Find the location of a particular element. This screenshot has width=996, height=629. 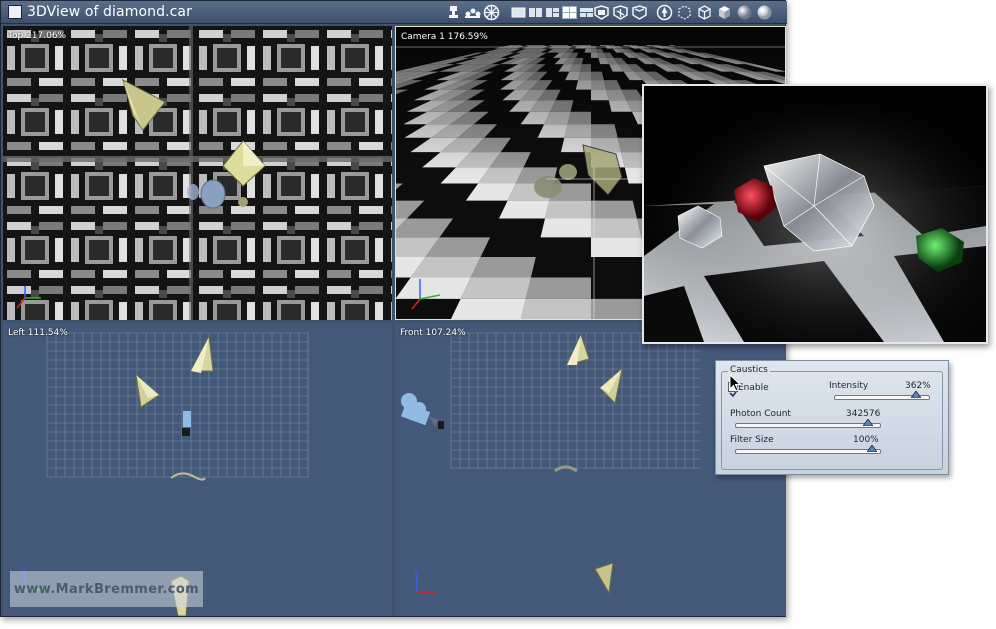

view-side-icon is located at coordinates (620, 12).